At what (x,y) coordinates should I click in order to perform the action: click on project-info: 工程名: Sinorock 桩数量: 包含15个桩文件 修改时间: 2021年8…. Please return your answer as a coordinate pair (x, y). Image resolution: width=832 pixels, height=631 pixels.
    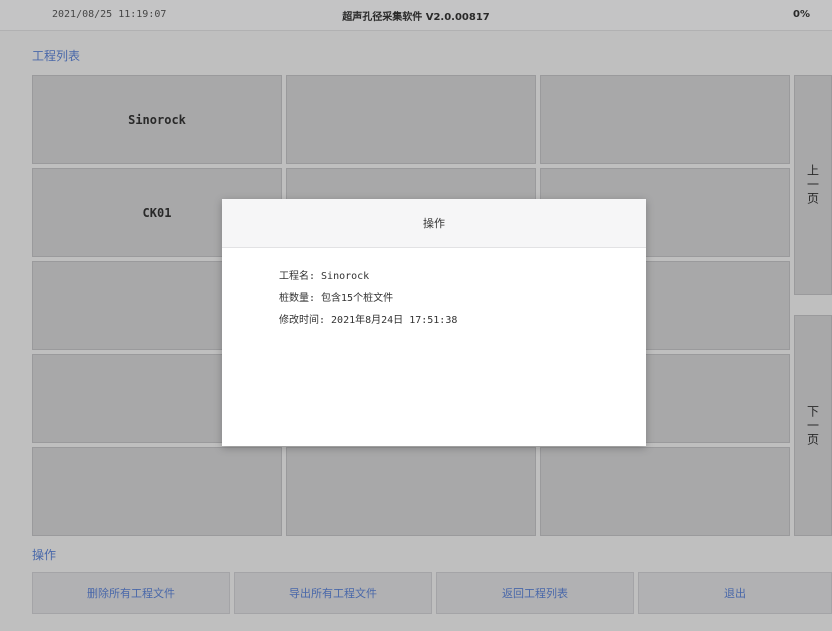
    Looking at the image, I should click on (368, 299).